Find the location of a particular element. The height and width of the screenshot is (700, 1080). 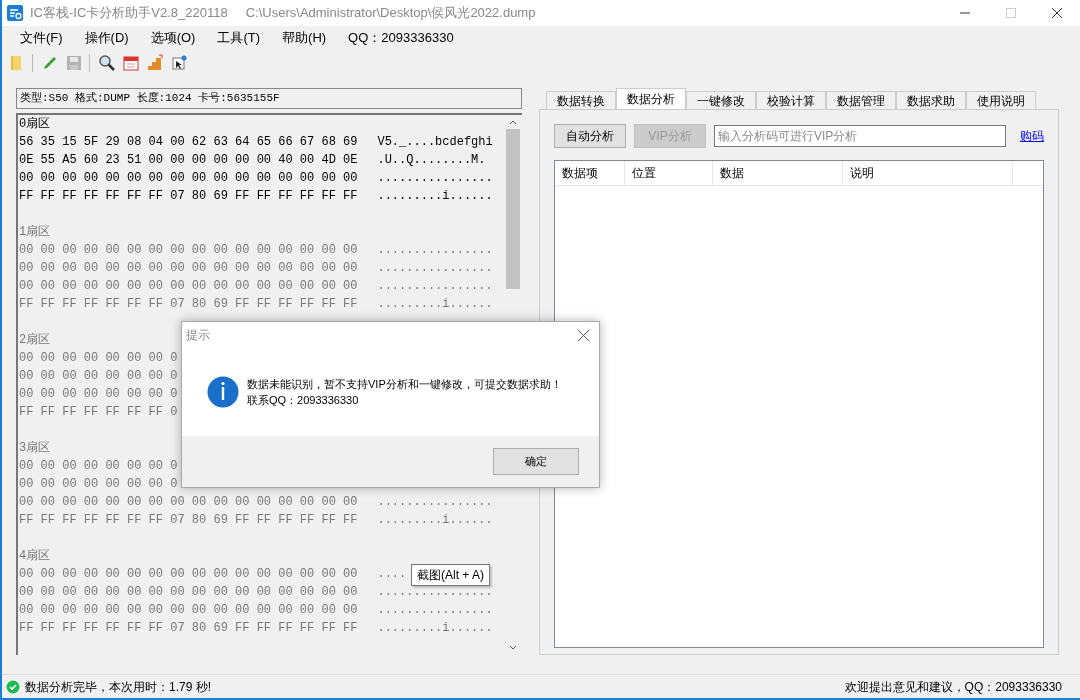

sector-label: 3扇区 is located at coordinates (35, 448).